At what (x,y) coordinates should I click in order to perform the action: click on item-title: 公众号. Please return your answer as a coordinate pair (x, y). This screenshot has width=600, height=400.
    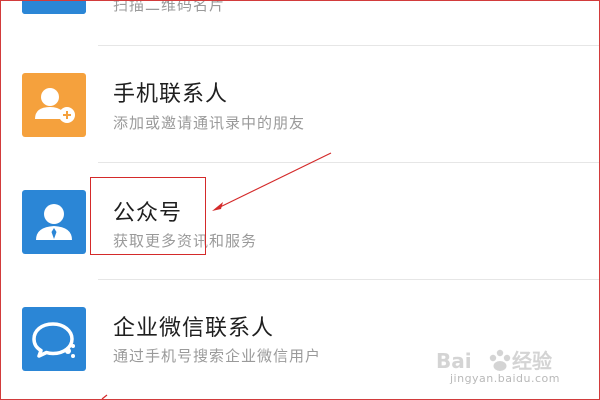
    Looking at the image, I should click on (148, 213).